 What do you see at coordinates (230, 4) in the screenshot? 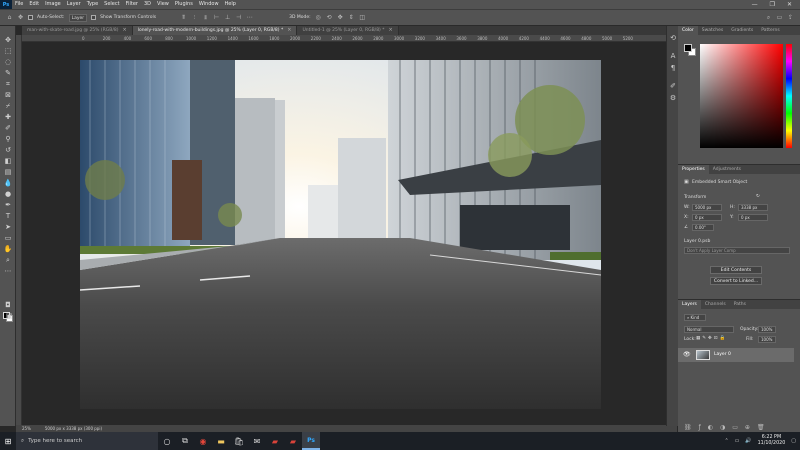
I see `menu-help: Help` at bounding box center [230, 4].